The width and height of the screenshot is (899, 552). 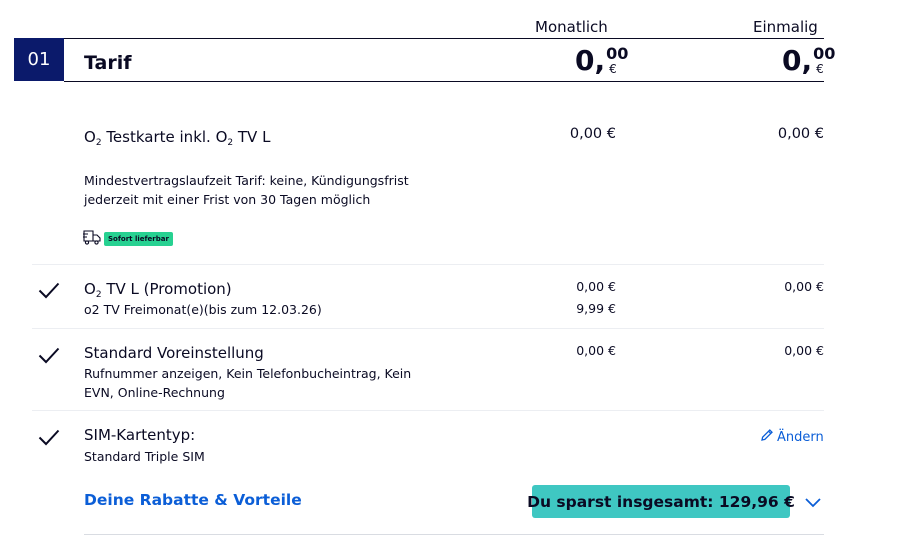 I want to click on option-sim-detail: Standard Triple SIM, so click(x=144, y=456).